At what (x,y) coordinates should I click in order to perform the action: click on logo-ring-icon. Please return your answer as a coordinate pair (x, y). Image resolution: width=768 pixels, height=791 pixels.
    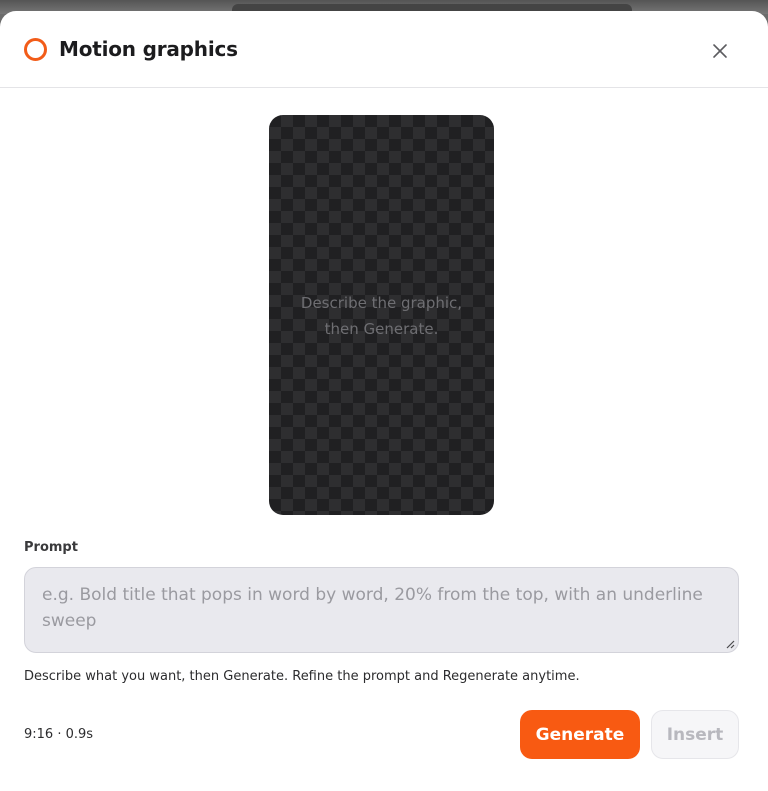
    Looking at the image, I should click on (35, 49).